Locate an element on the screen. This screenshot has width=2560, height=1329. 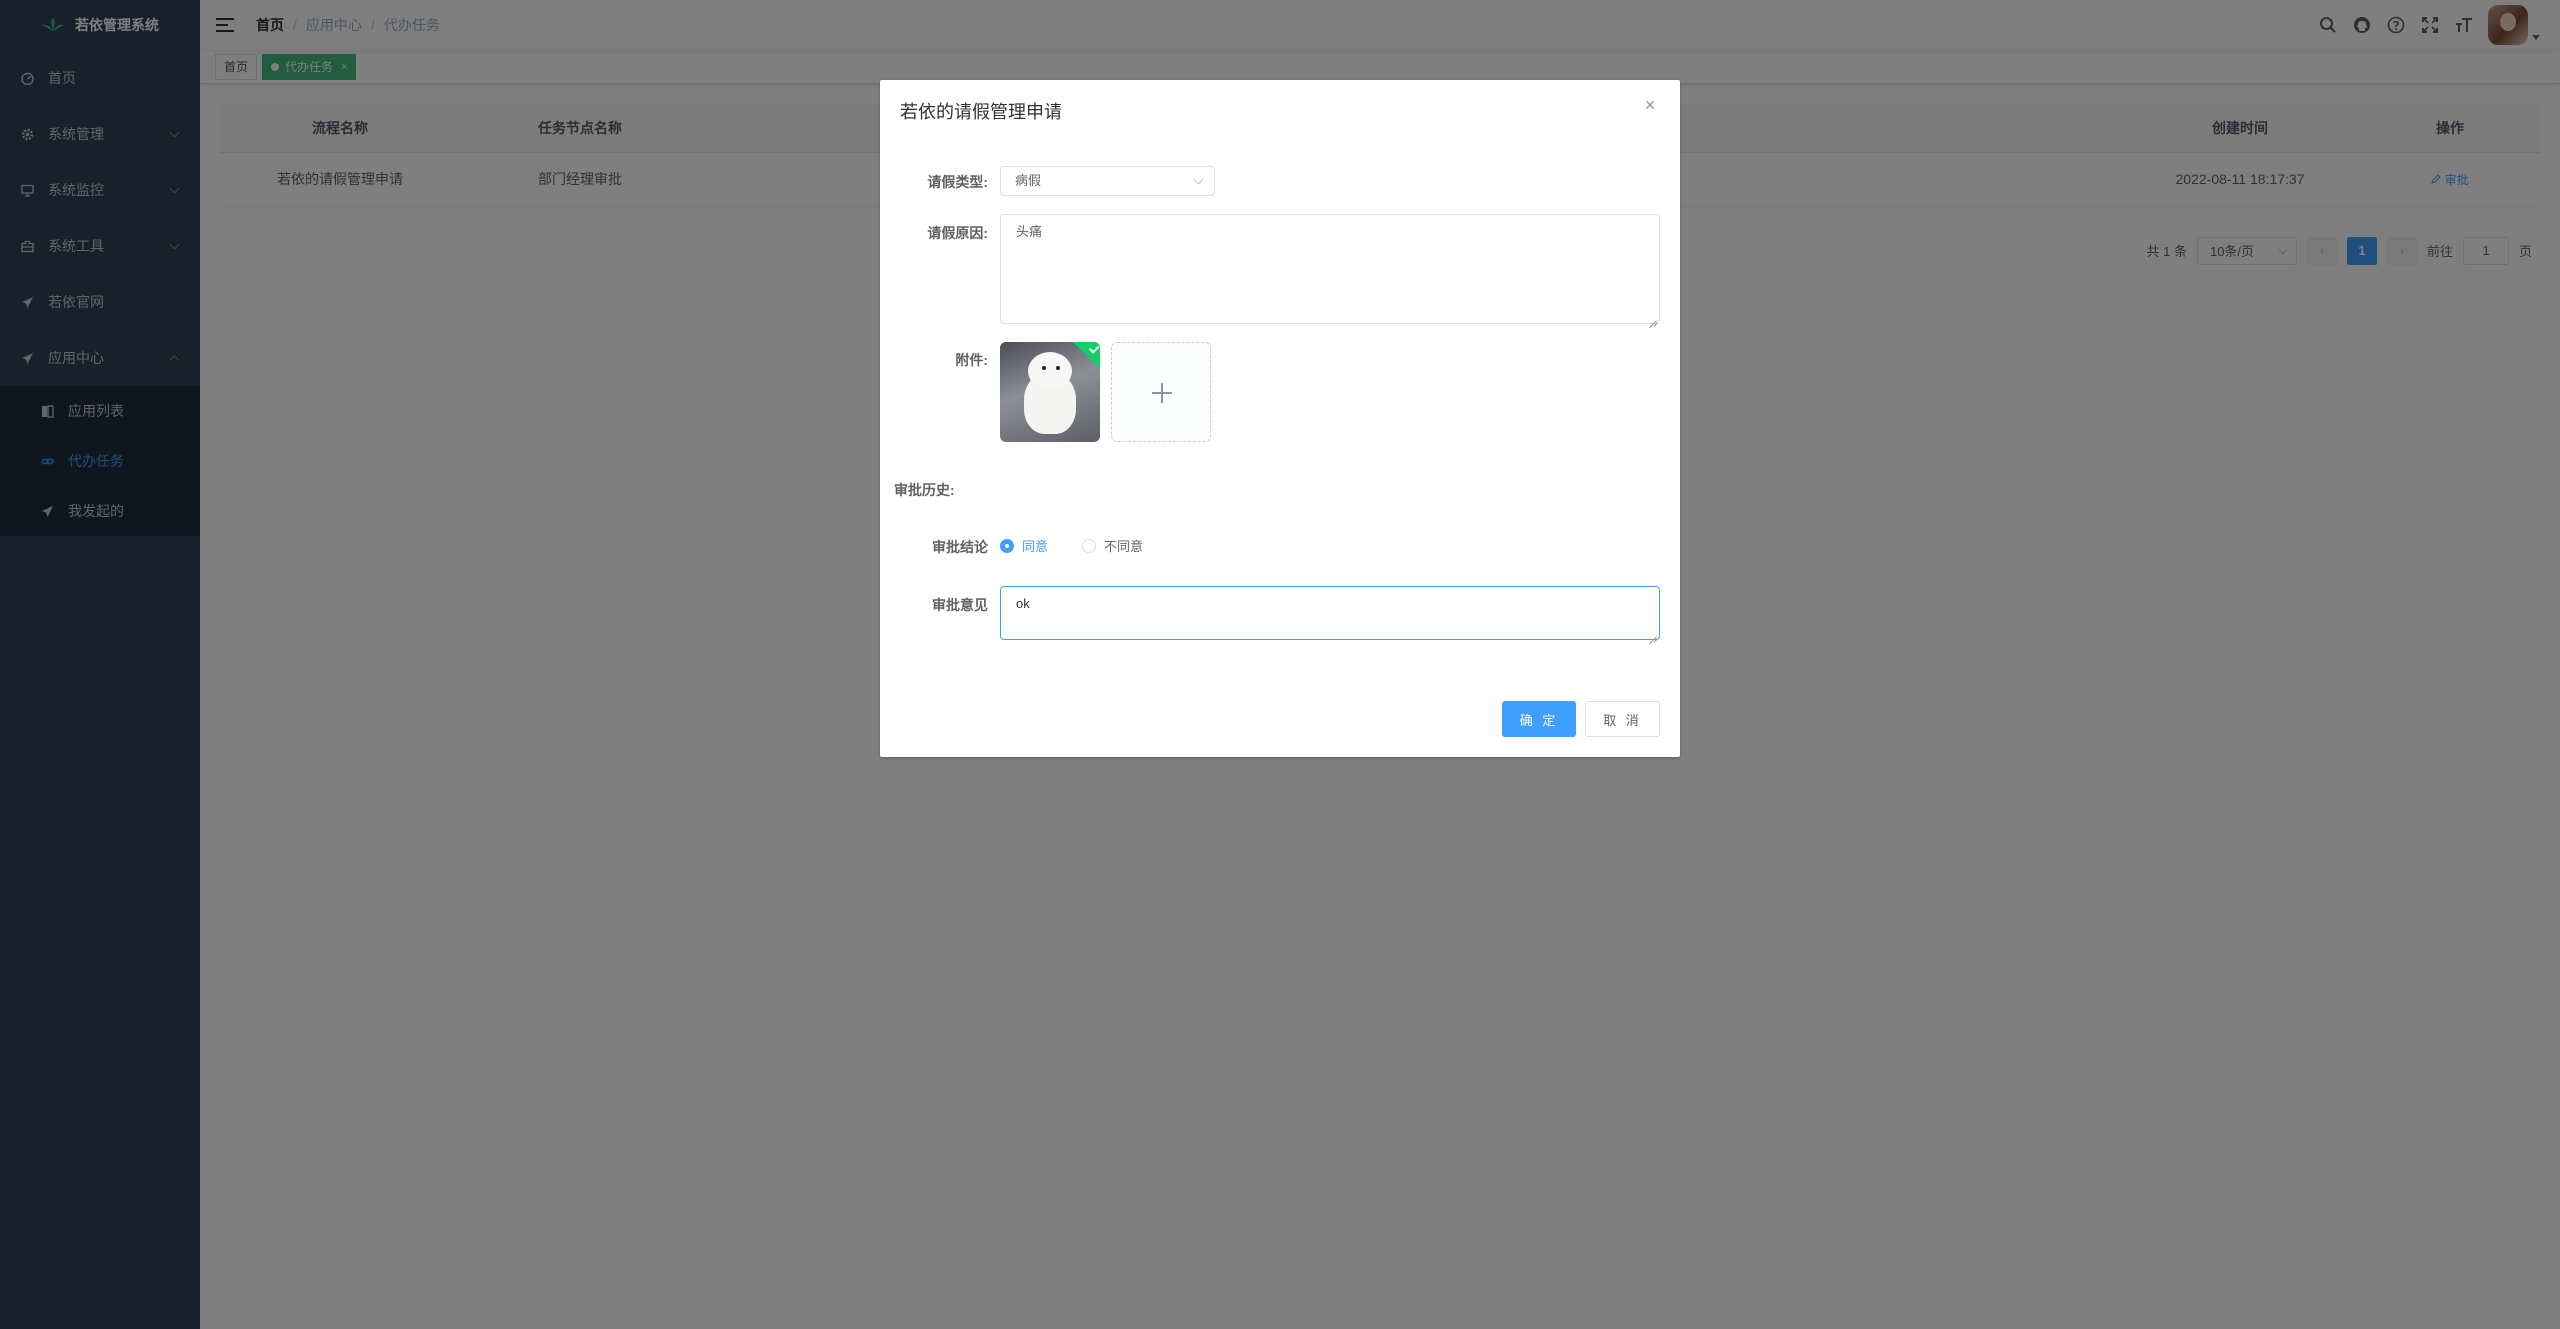
leave-type-label: 请假类型: is located at coordinates (957, 182).